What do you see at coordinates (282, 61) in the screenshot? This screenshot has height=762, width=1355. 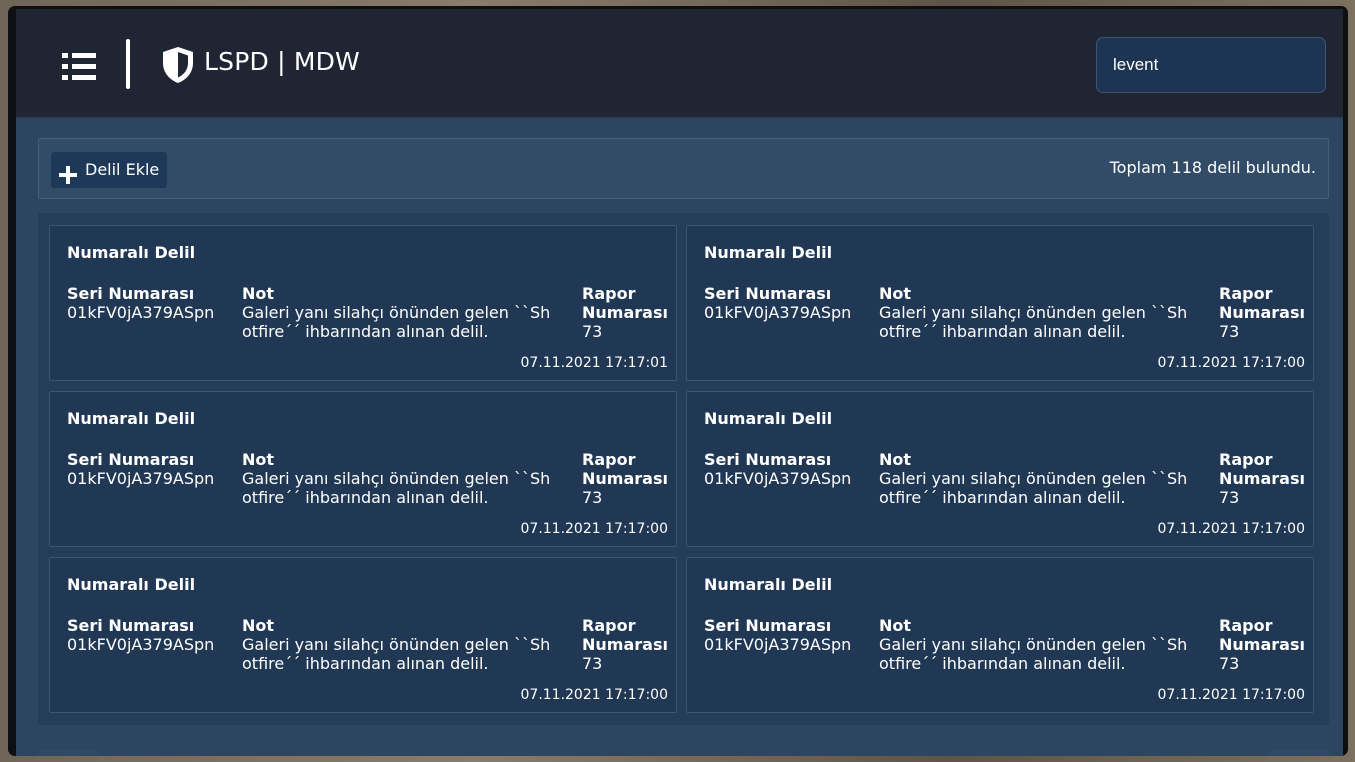 I see `app-title: LSPD | MDW` at bounding box center [282, 61].